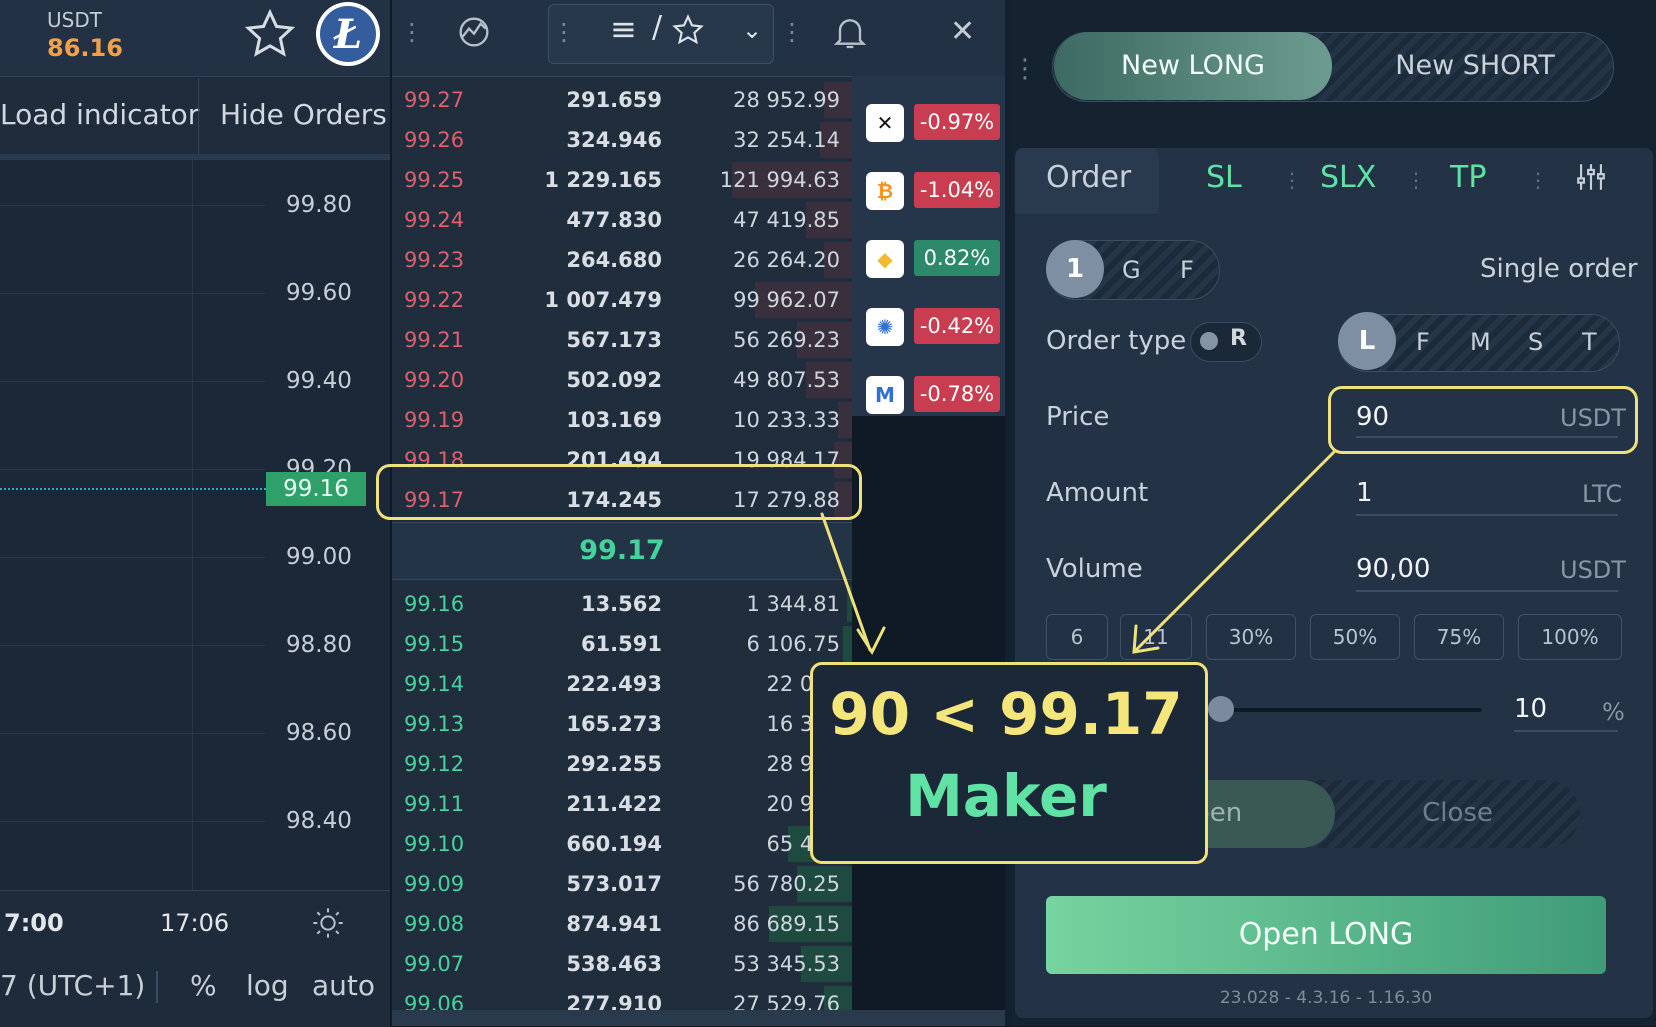  Describe the element at coordinates (1570, 637) in the screenshot. I see `quick-percent-button: 100%` at that location.